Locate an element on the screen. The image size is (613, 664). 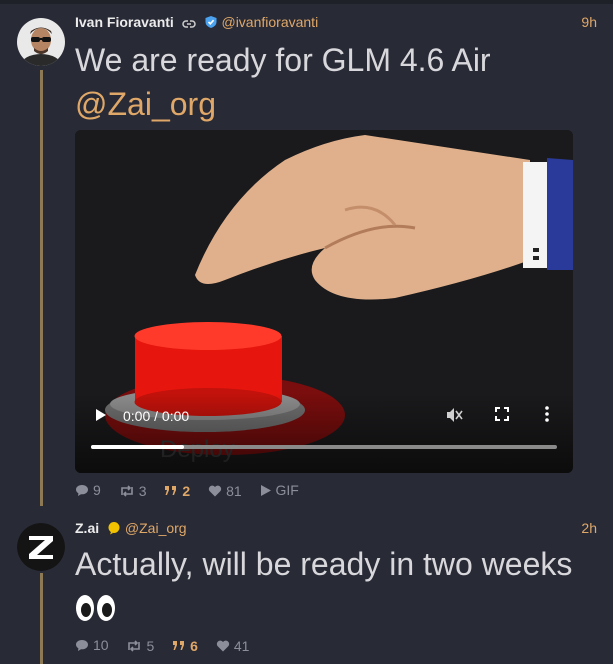
video-timecode: 0:00 / 0:00 is located at coordinates (156, 416).